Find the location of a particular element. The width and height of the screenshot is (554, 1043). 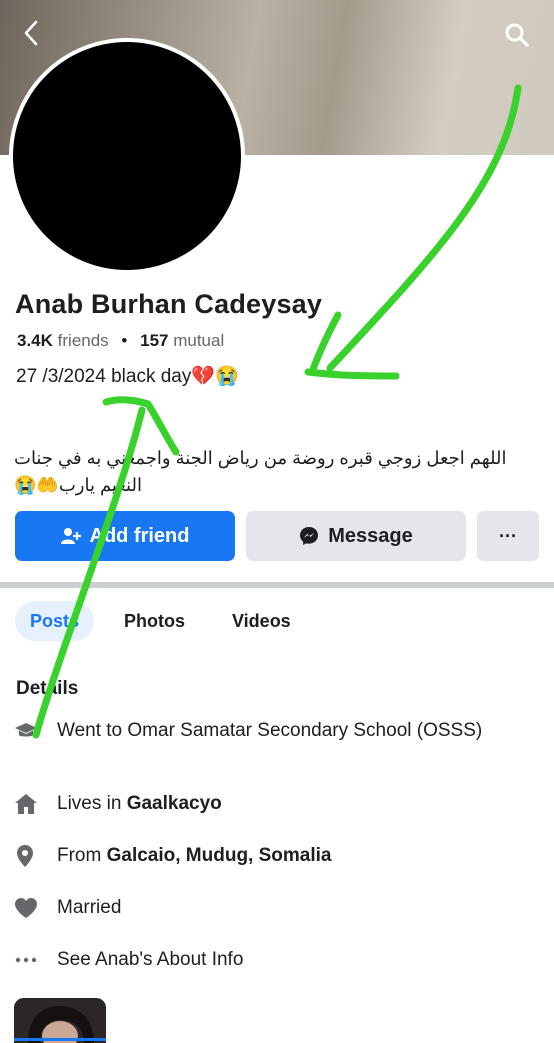

profile-name: Anab Burhan Cadeysay is located at coordinates (169, 304).